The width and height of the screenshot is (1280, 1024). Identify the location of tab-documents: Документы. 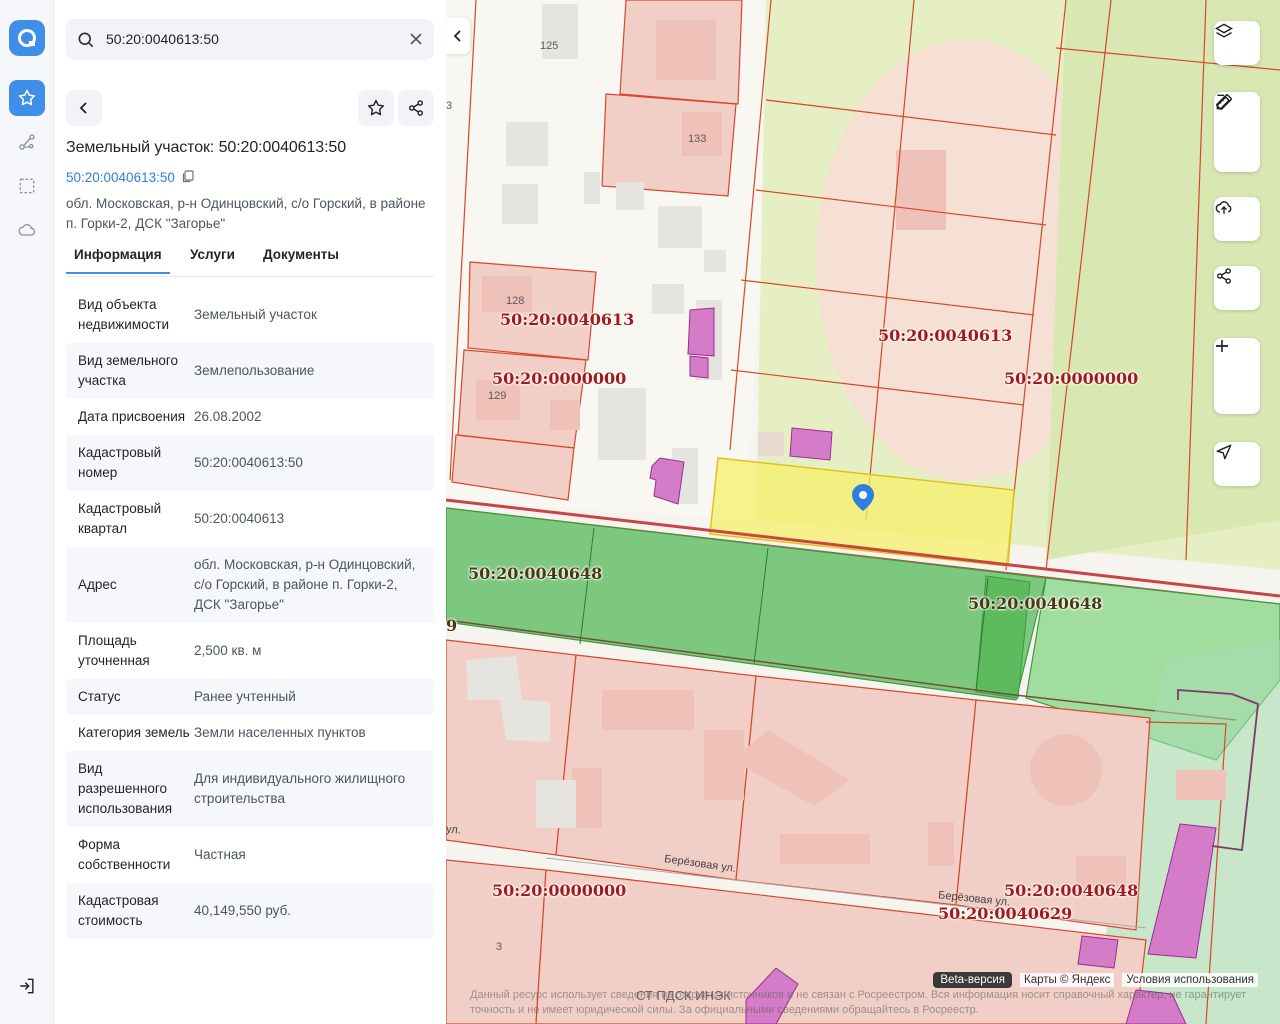
(301, 259).